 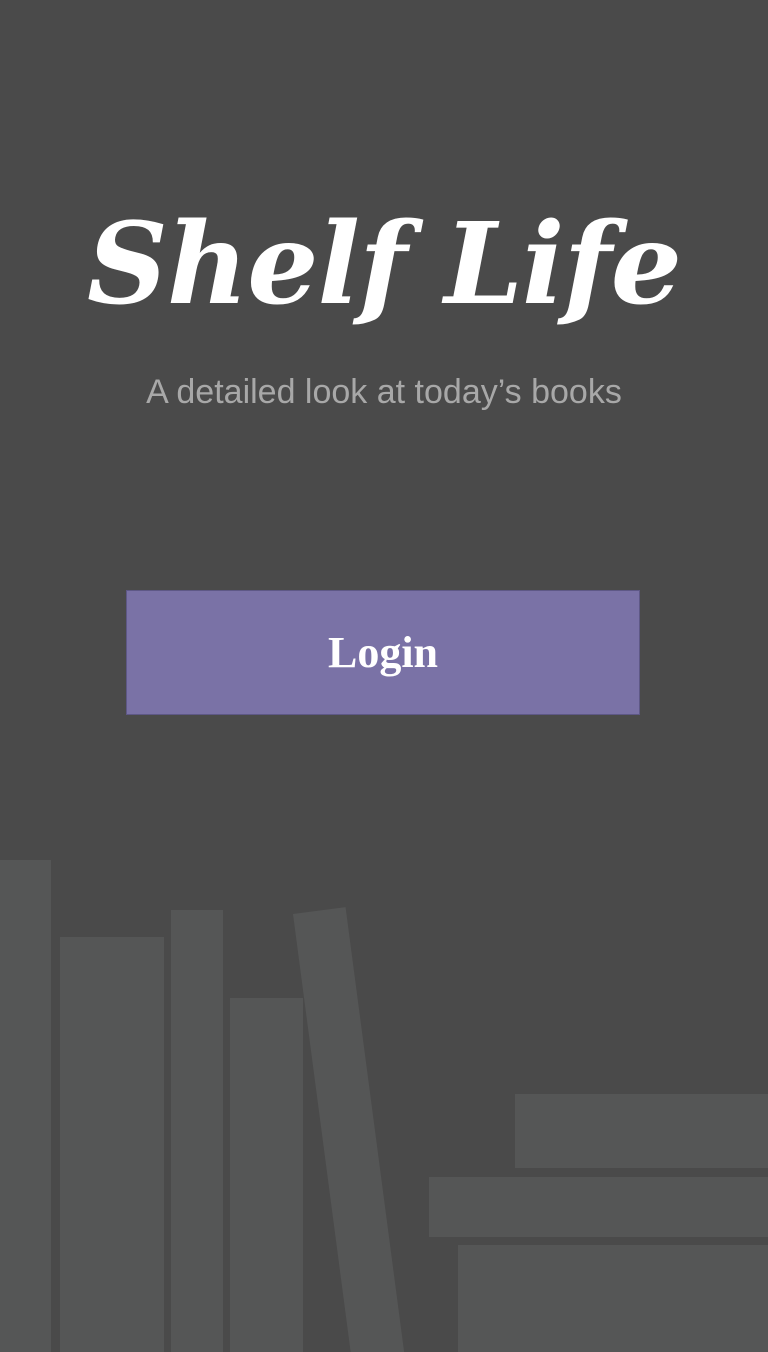 I want to click on login-button: Login, so click(x=383, y=652).